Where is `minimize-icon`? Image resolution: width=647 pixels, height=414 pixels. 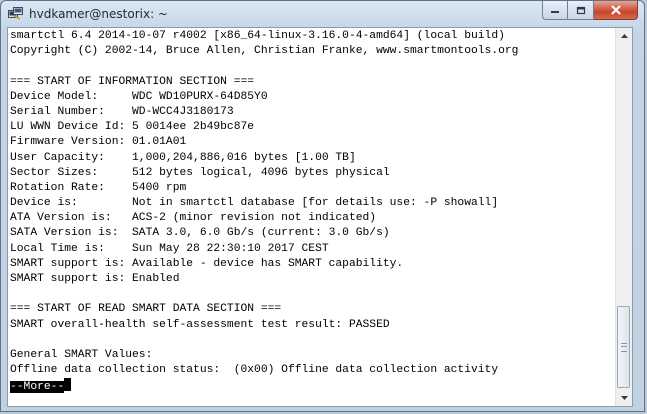
minimize-icon is located at coordinates (555, 12).